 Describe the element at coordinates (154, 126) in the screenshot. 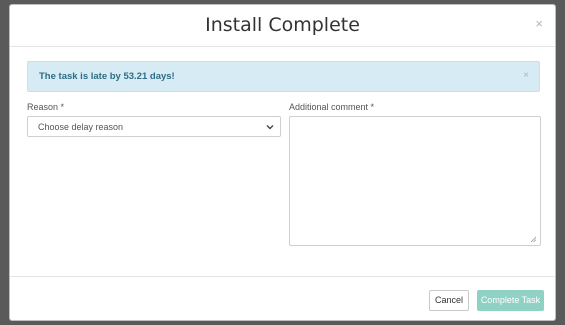

I see `reason-select: Choose delay reason` at that location.